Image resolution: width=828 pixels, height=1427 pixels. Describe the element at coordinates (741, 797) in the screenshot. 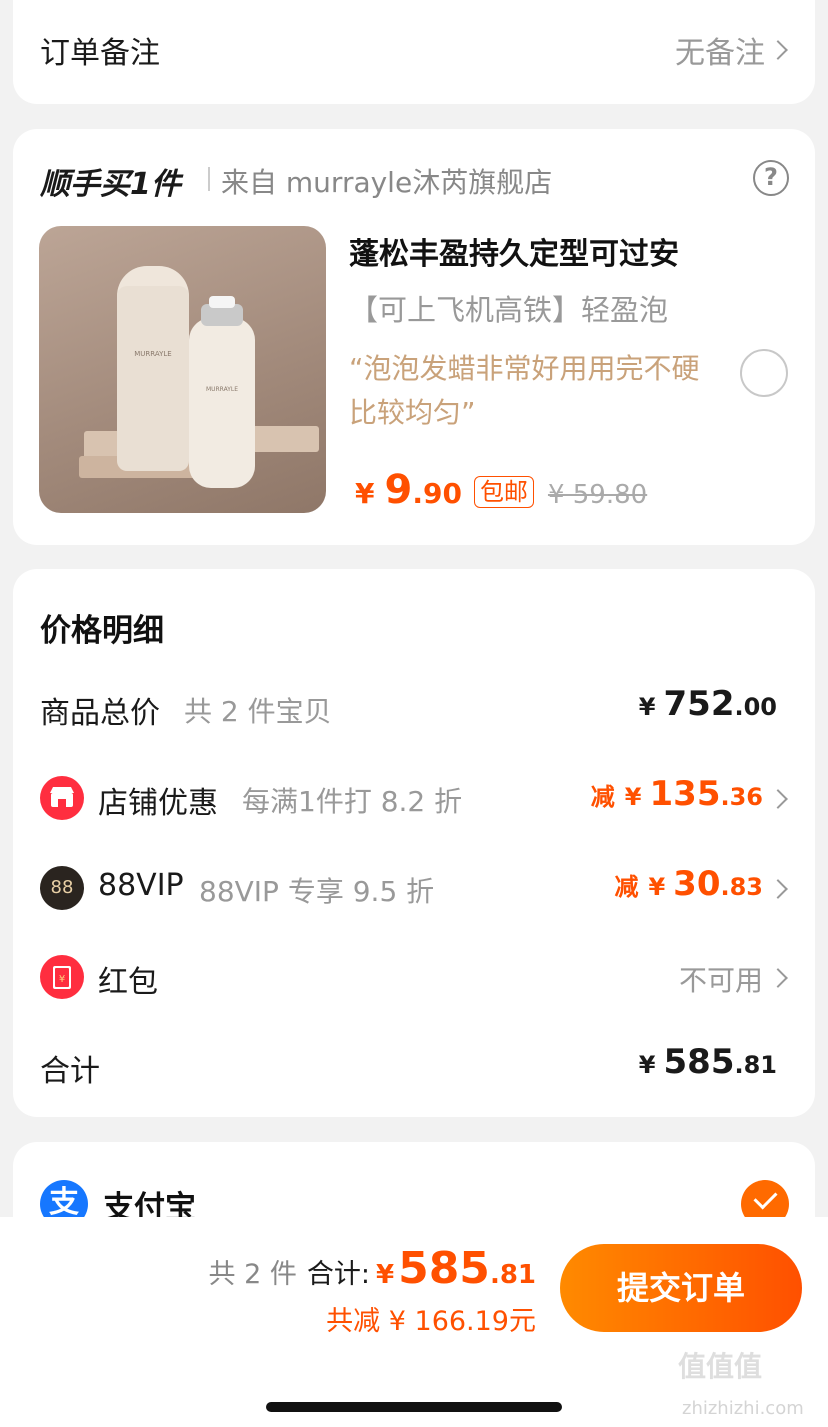

I see `amount-decimal: .36` at that location.